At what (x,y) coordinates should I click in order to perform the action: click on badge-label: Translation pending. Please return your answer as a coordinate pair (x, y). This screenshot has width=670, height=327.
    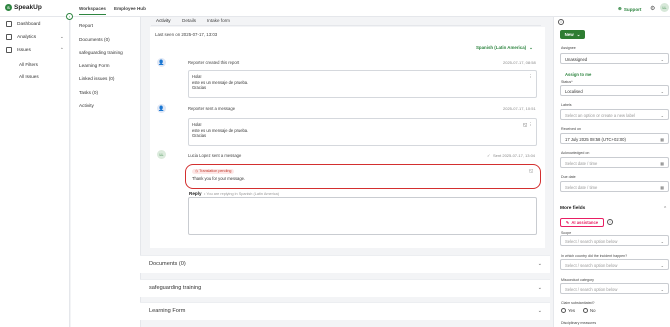
    Looking at the image, I should click on (215, 171).